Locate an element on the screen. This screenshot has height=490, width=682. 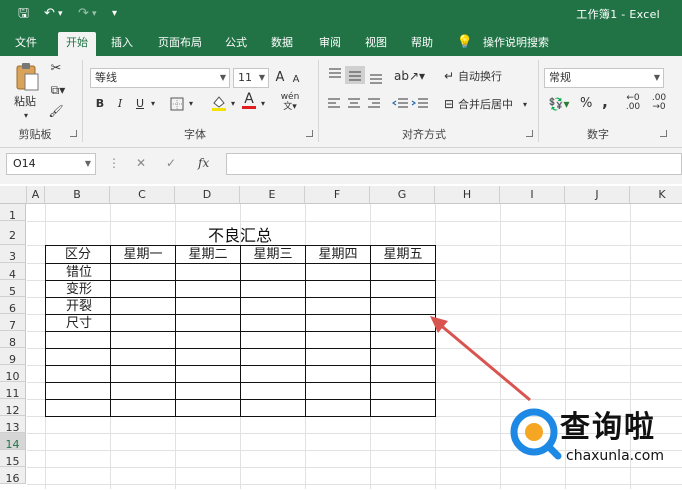
column-header: E is located at coordinates (272, 195).